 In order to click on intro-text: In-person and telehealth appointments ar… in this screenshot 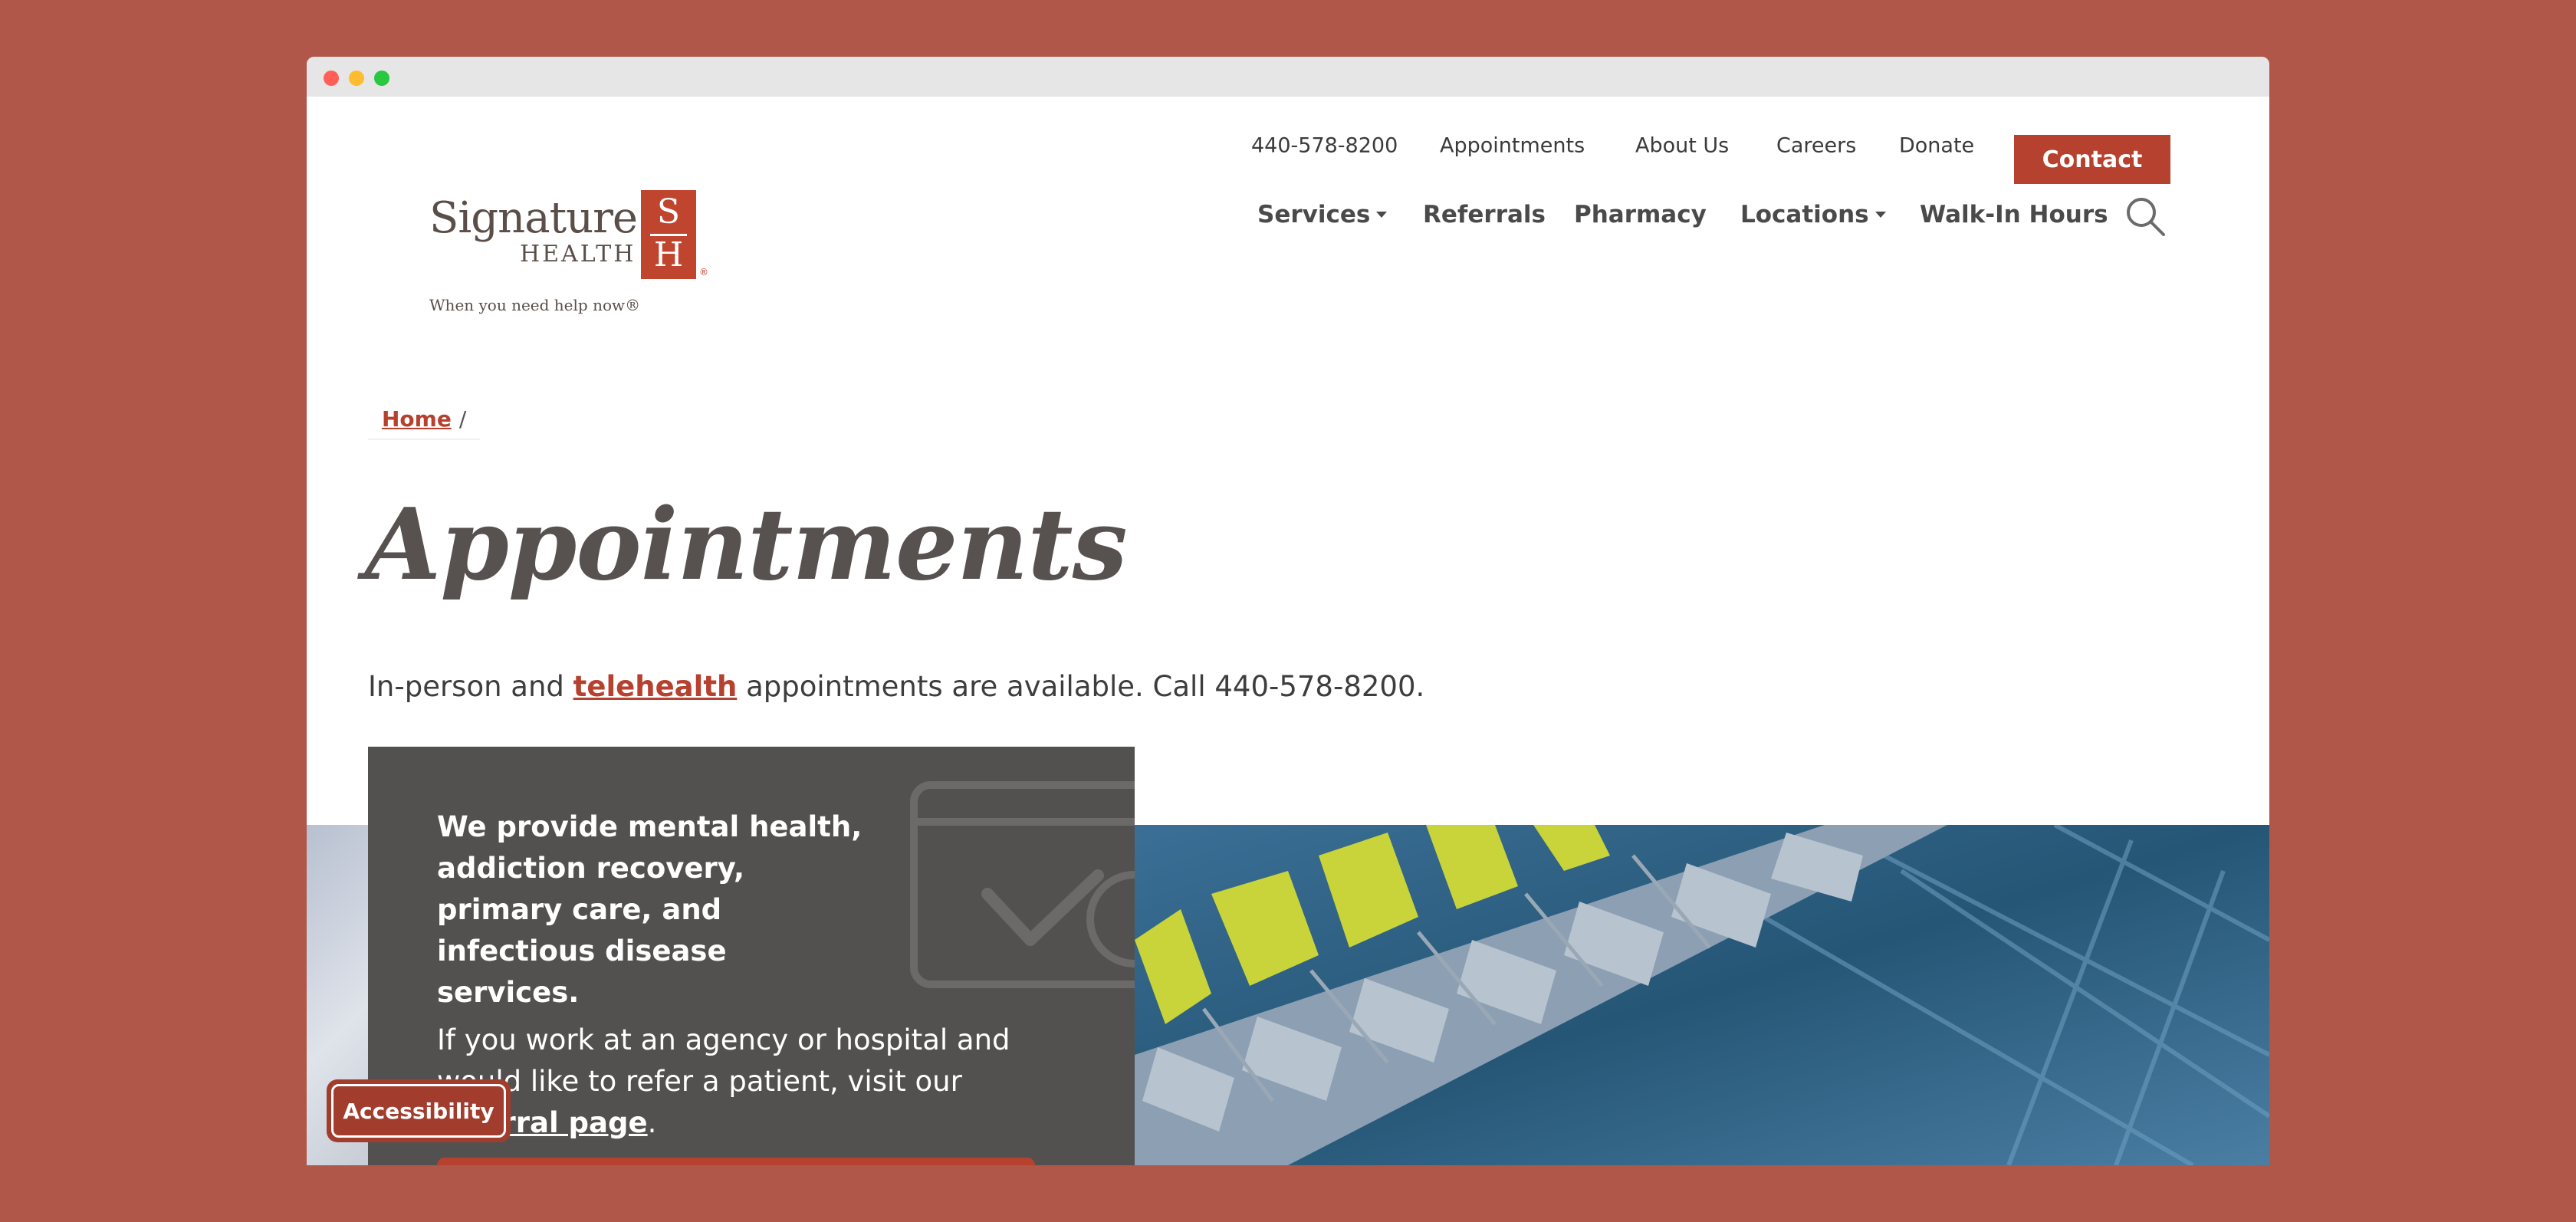, I will do `click(896, 686)`.